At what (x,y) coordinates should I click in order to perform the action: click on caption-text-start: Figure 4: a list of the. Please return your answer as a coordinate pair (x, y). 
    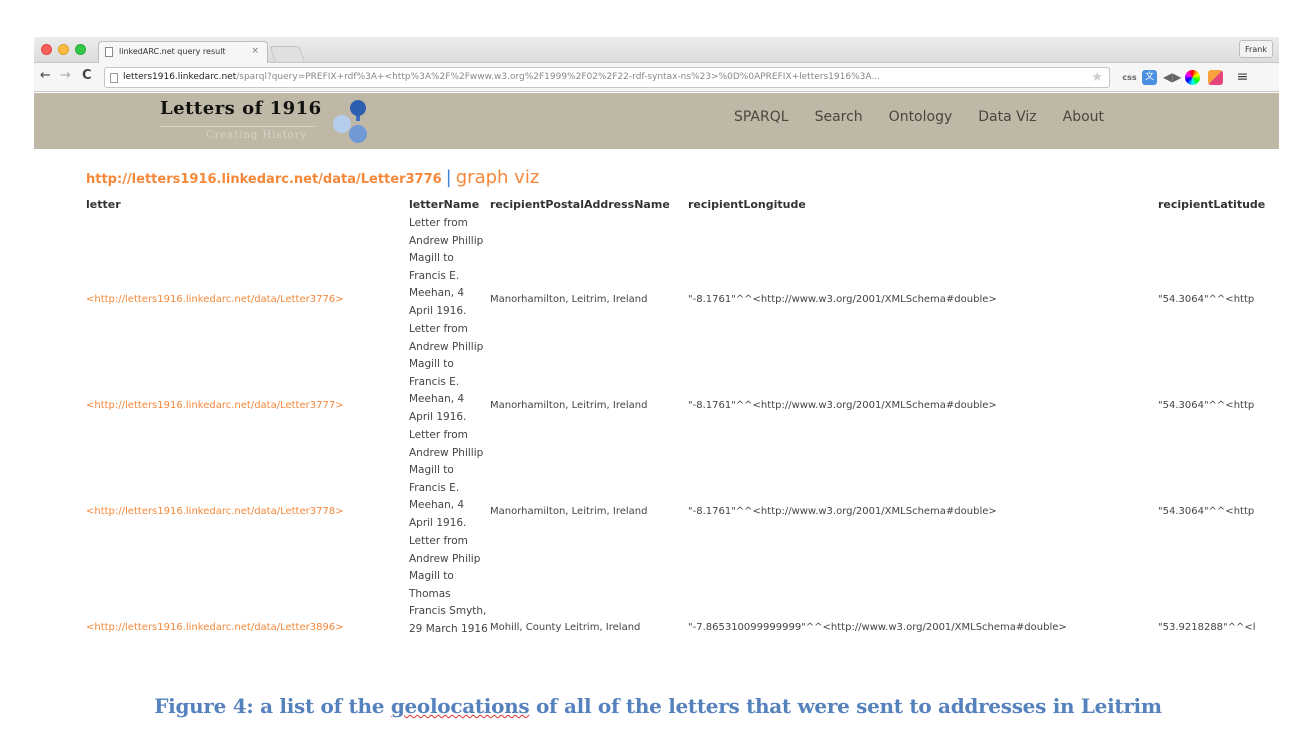
    Looking at the image, I should click on (272, 706).